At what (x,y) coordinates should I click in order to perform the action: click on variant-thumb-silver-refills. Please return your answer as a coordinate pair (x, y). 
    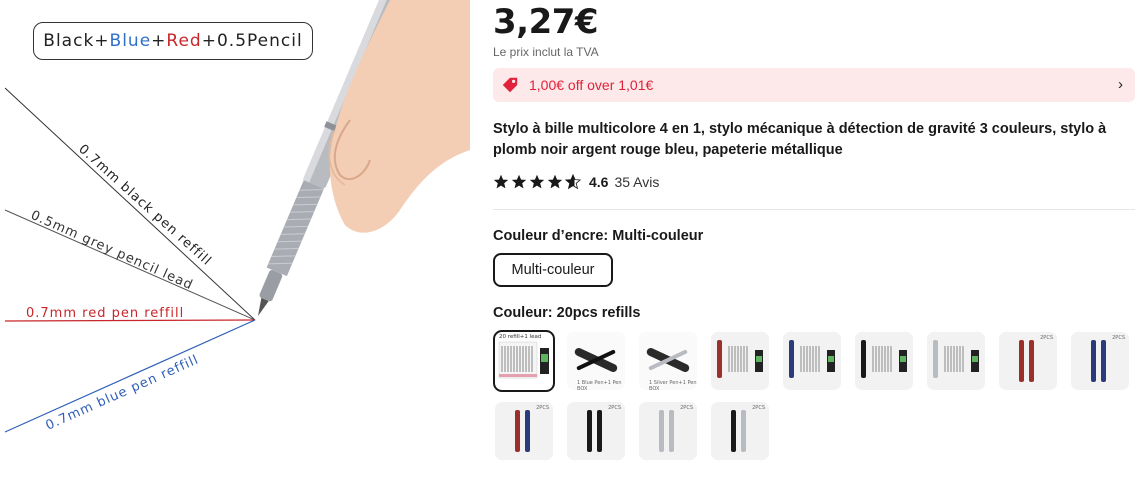
    Looking at the image, I should click on (956, 361).